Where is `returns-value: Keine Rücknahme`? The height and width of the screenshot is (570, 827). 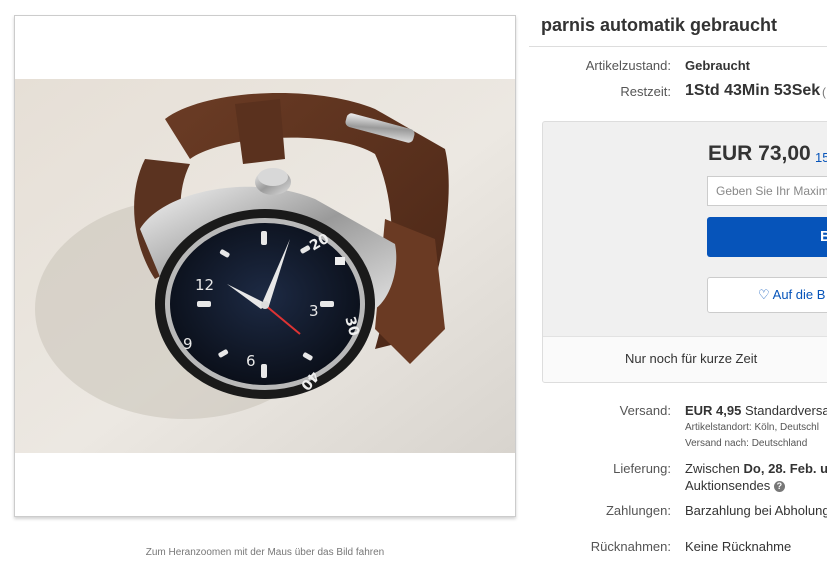 returns-value: Keine Rücknahme is located at coordinates (738, 546).